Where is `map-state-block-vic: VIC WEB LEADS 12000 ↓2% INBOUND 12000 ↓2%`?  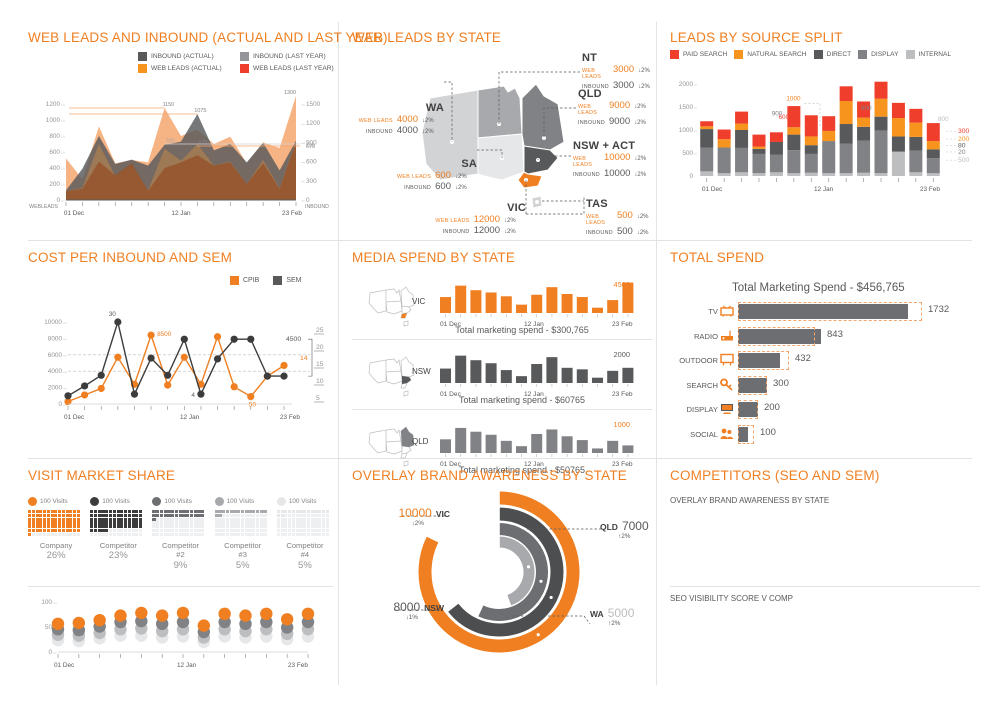
map-state-block-vic: VIC WEB LEADS 12000 ↓2% INBOUND 12000 ↓2% is located at coordinates (439, 219).